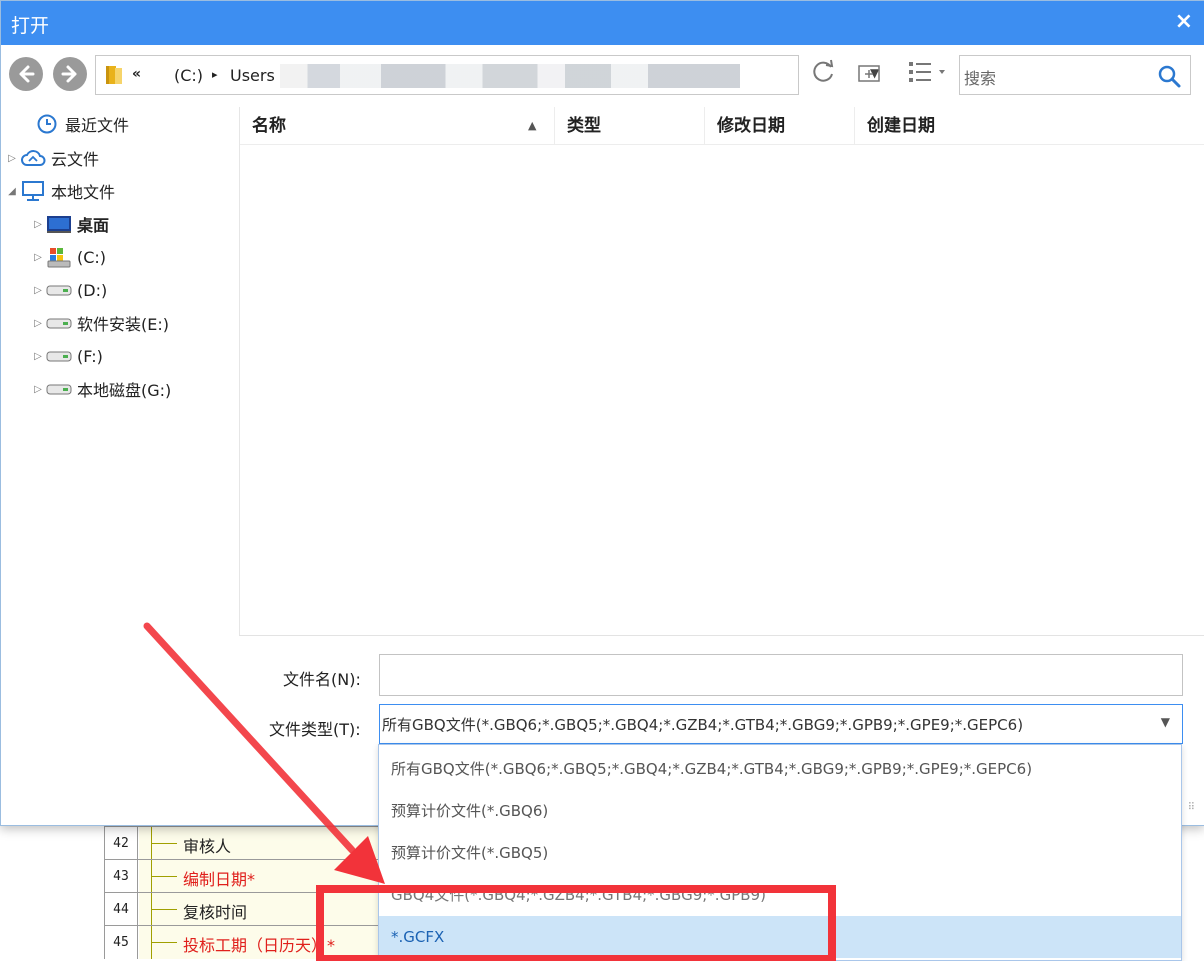  I want to click on cloud-icon, so click(33, 158).